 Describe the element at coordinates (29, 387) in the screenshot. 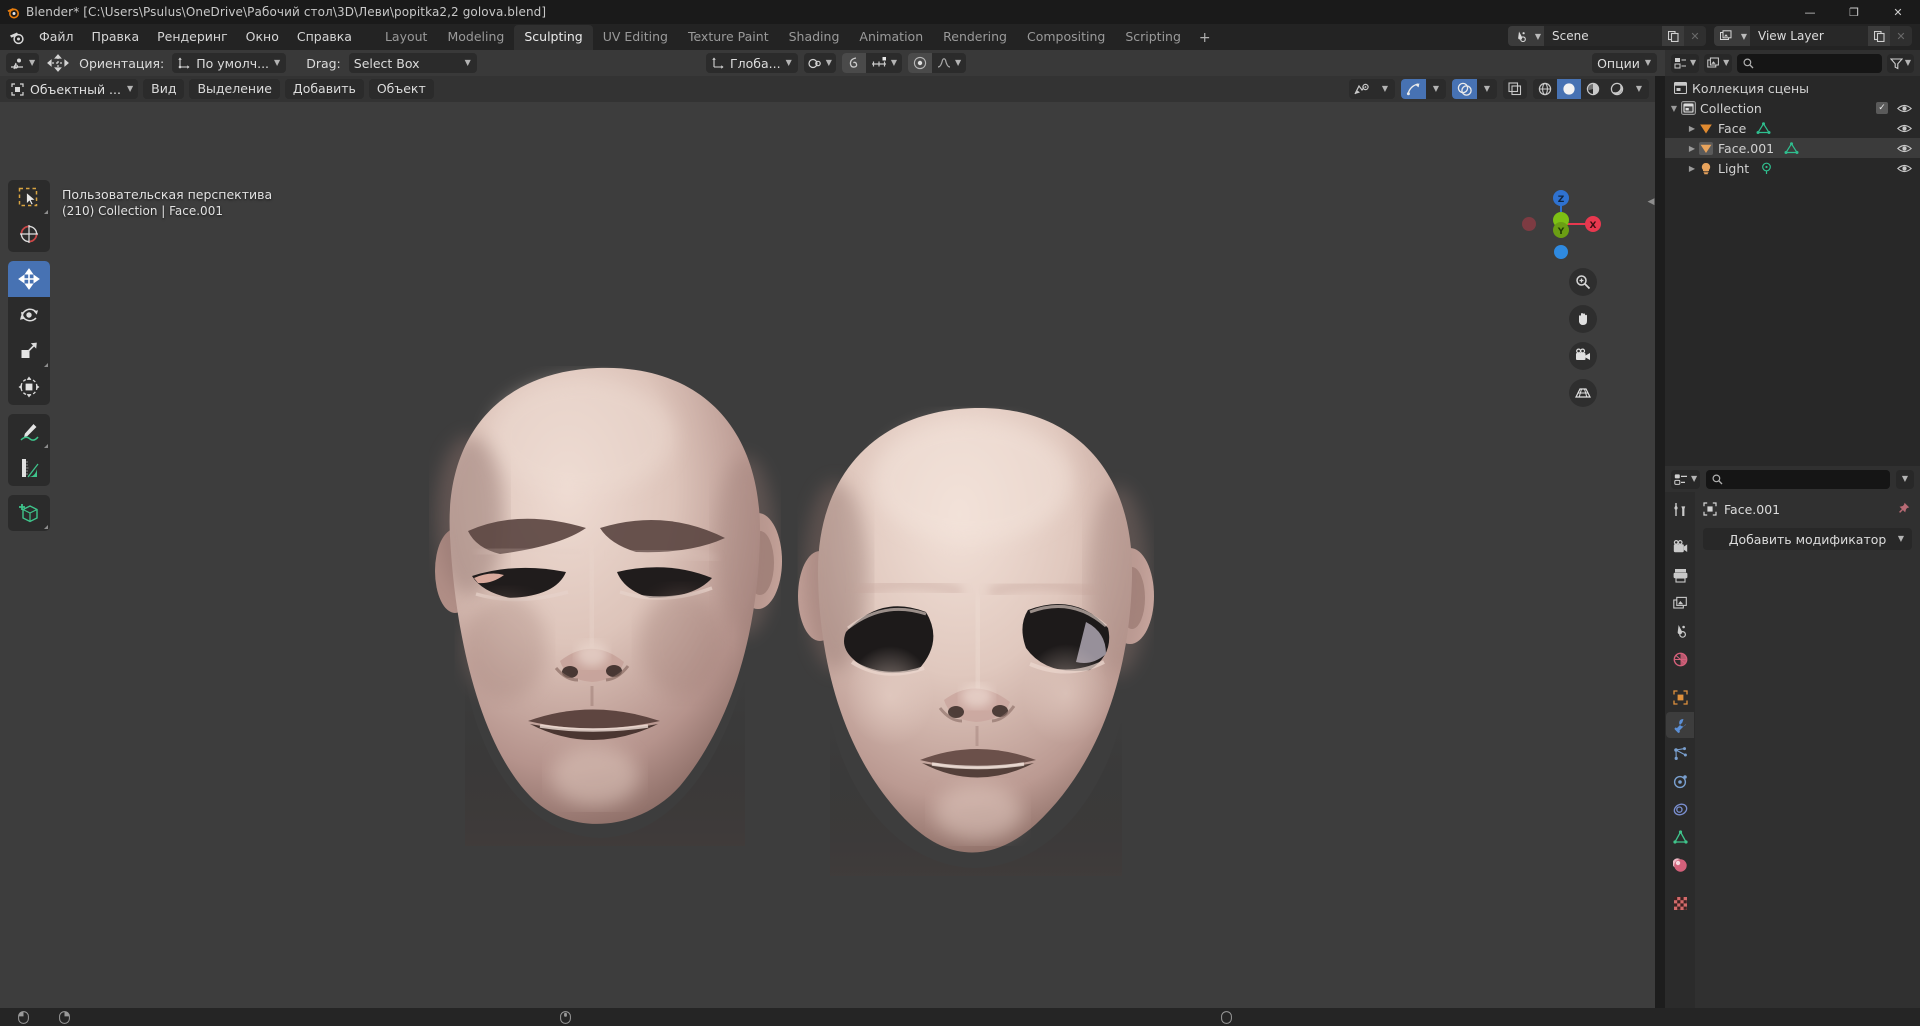

I see `tool-transform` at that location.